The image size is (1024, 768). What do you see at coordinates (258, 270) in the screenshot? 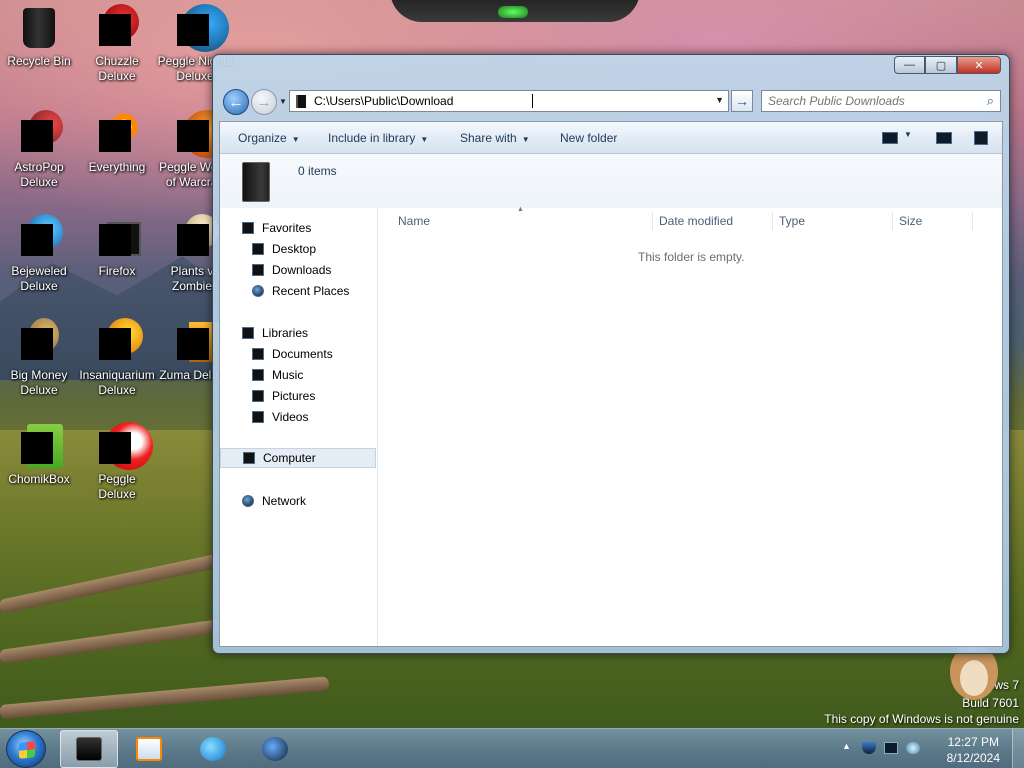
I see `downloads-icon` at bounding box center [258, 270].